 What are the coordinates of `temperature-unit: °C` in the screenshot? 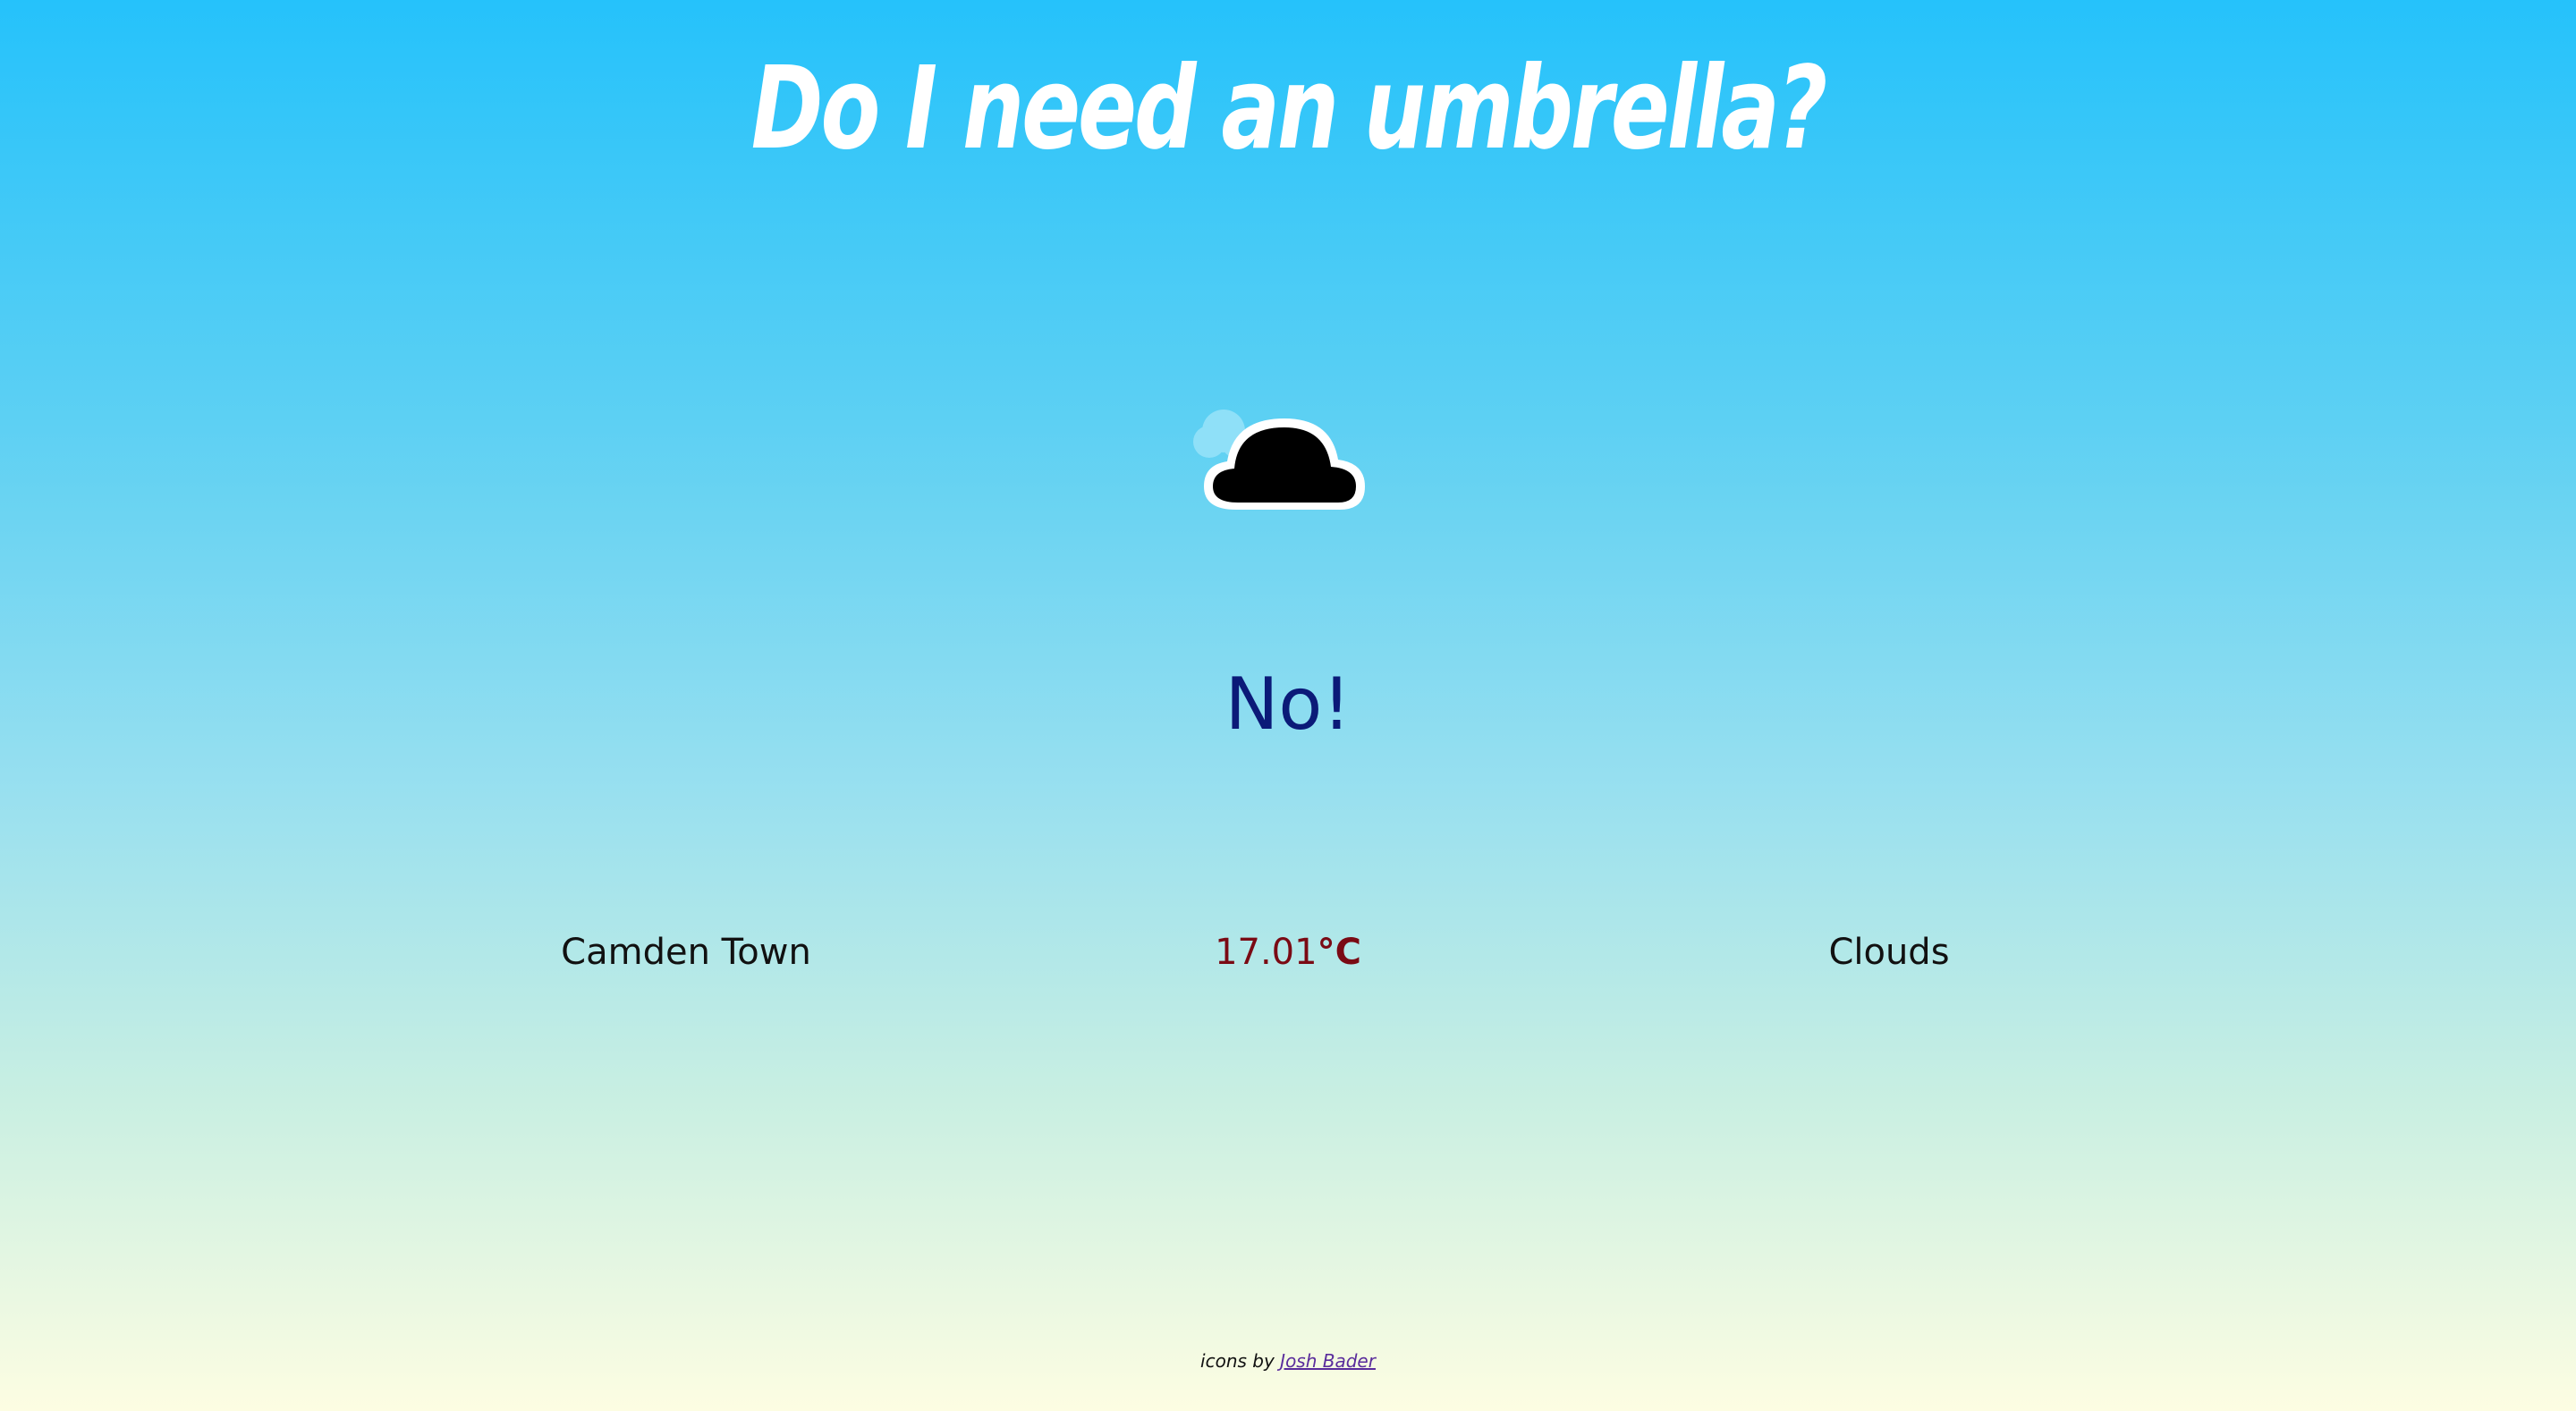 It's located at (1339, 953).